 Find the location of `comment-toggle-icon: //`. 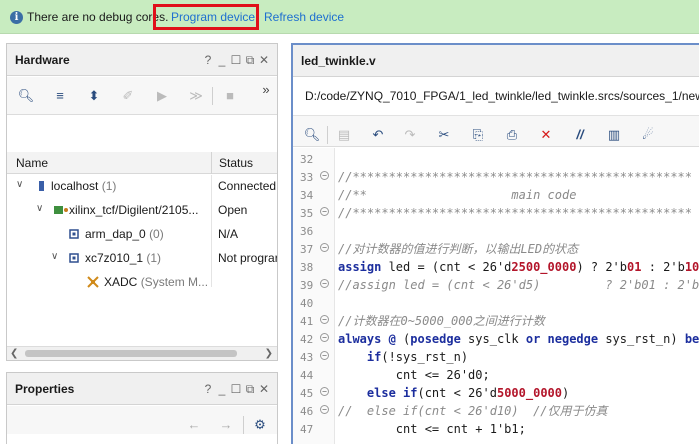

comment-toggle-icon: // is located at coordinates (580, 135).